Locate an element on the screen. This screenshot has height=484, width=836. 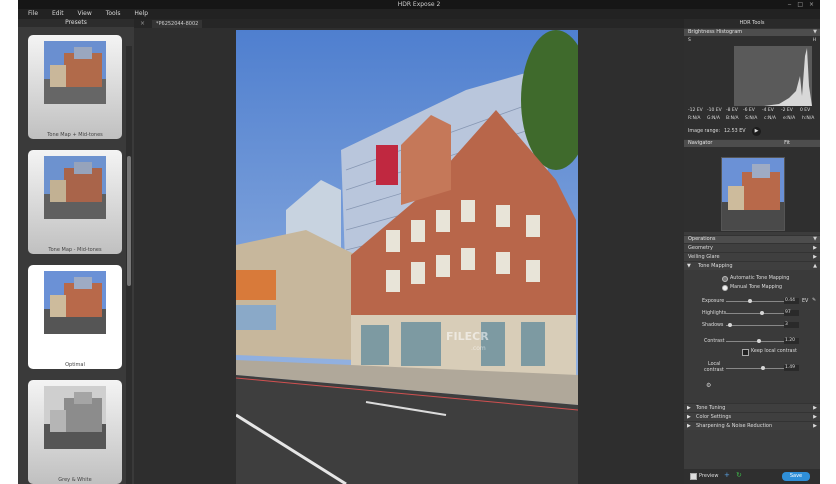
local-contrast-row: Local contrast 1.49 is located at coordinates (752, 370).